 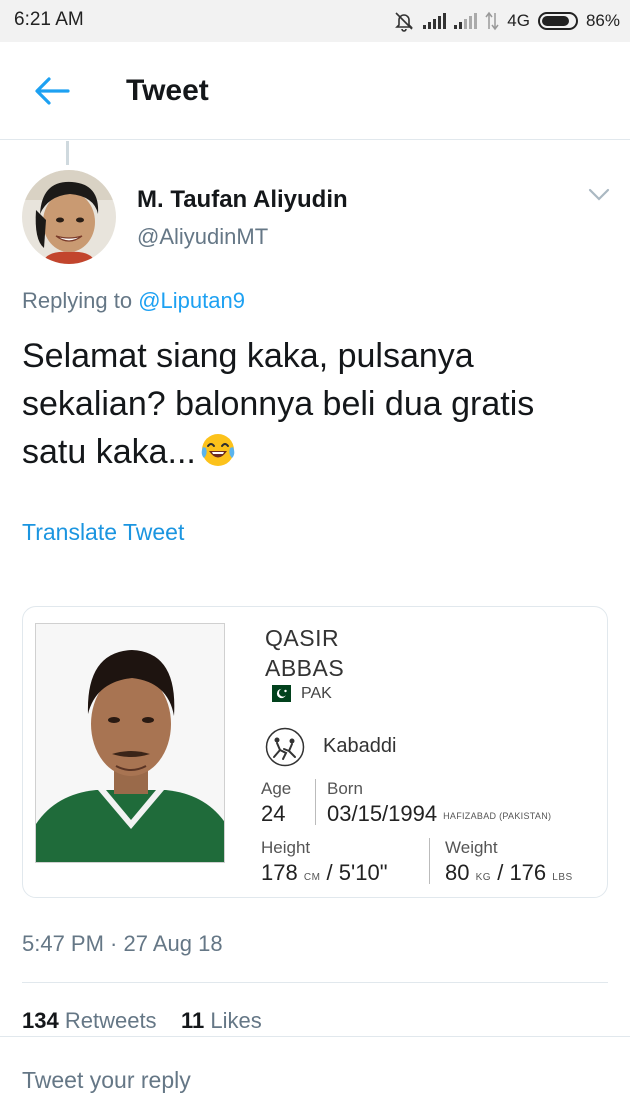 I want to click on replying-to: Replying to @Liputan9, so click(x=133, y=301).